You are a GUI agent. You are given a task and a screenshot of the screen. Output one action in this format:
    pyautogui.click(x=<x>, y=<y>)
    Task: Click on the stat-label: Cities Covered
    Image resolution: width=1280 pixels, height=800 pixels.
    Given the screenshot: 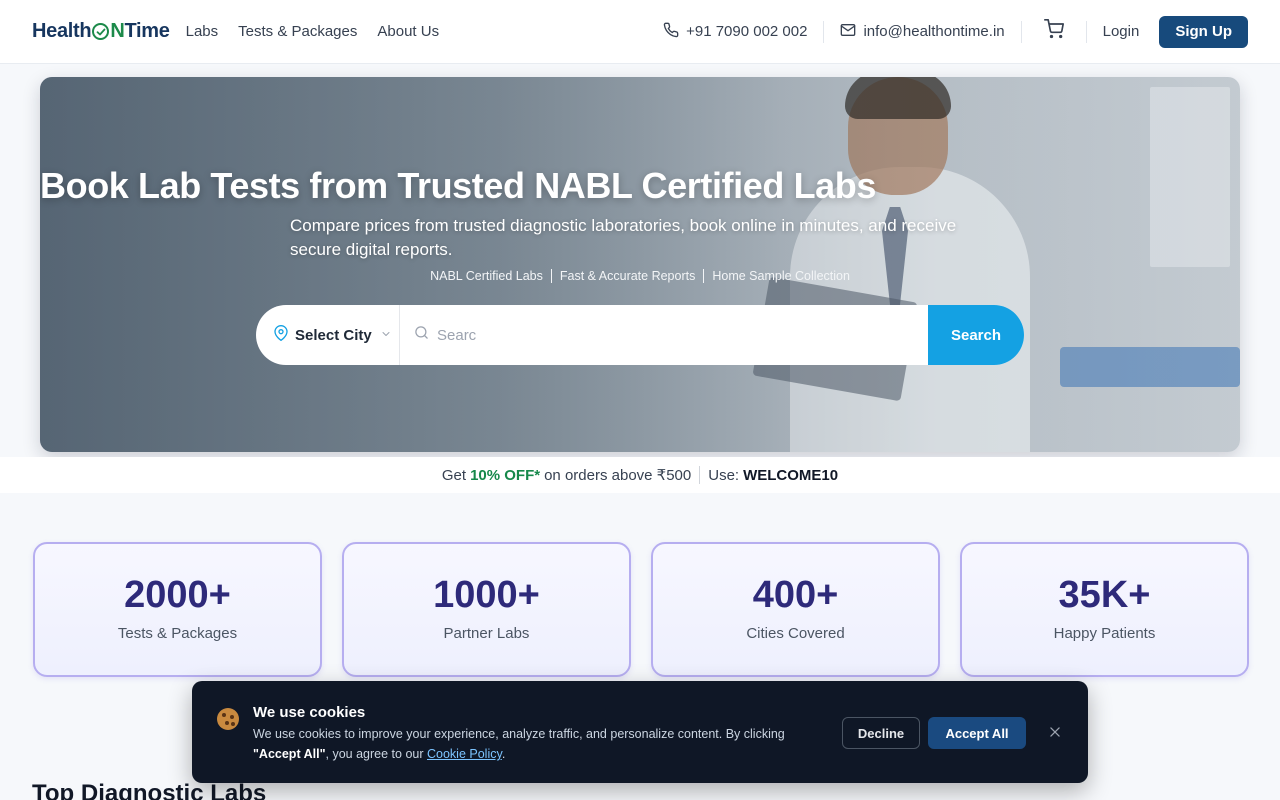 What is the action you would take?
    pyautogui.click(x=795, y=633)
    